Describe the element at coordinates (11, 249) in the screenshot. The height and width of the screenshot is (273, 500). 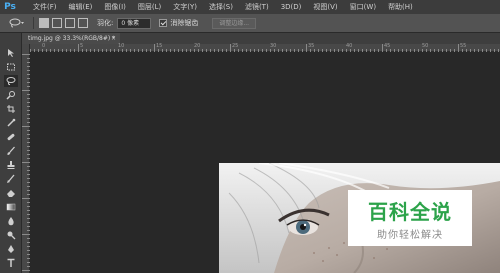
I see `pen-icon` at that location.